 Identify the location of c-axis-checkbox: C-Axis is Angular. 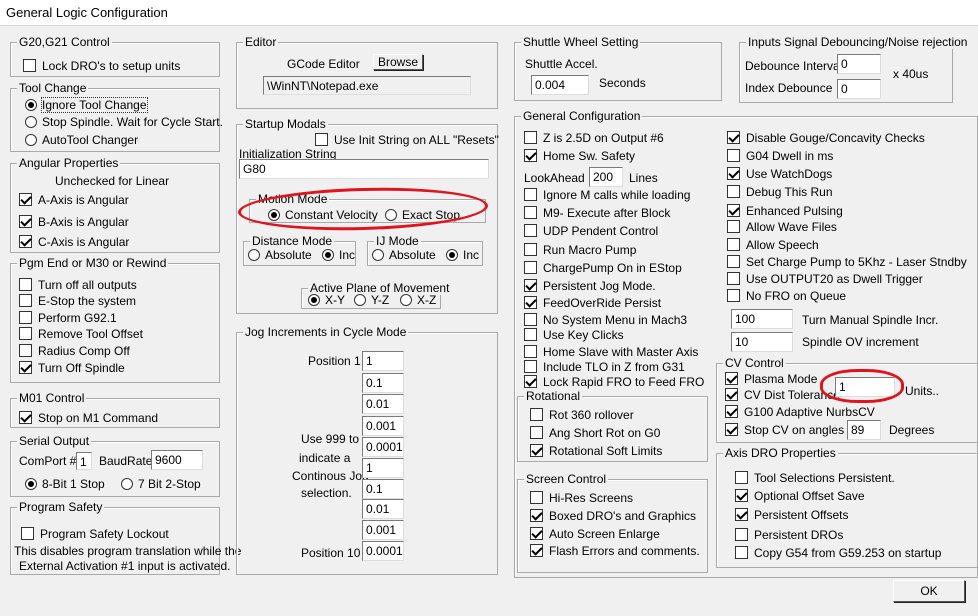
(74, 242).